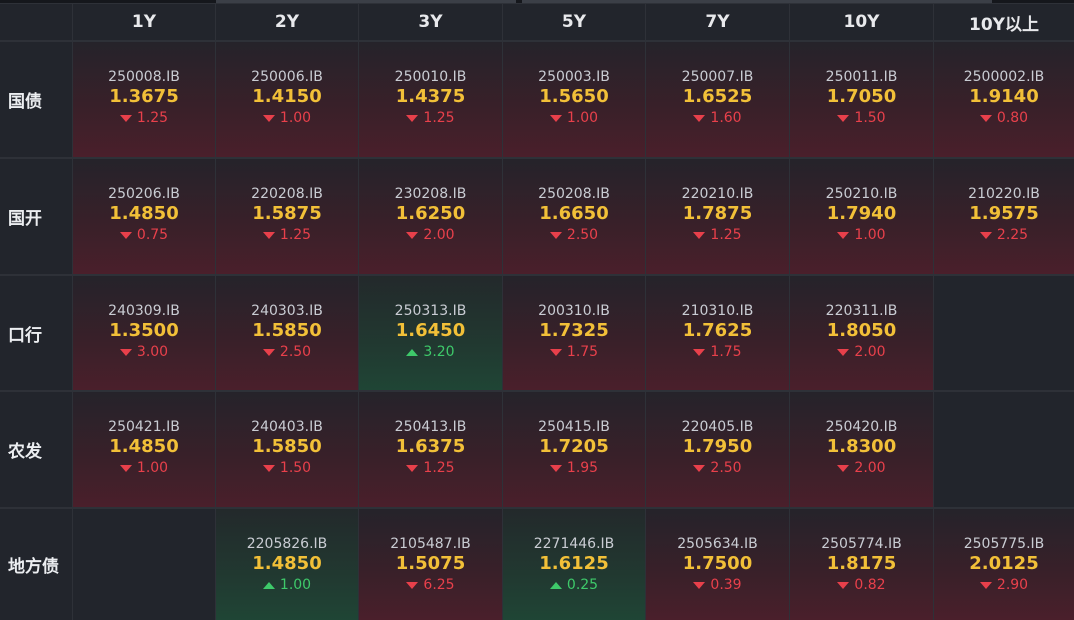 The width and height of the screenshot is (1074, 620). What do you see at coordinates (574, 544) in the screenshot?
I see `bond-code: 2271446.IB` at bounding box center [574, 544].